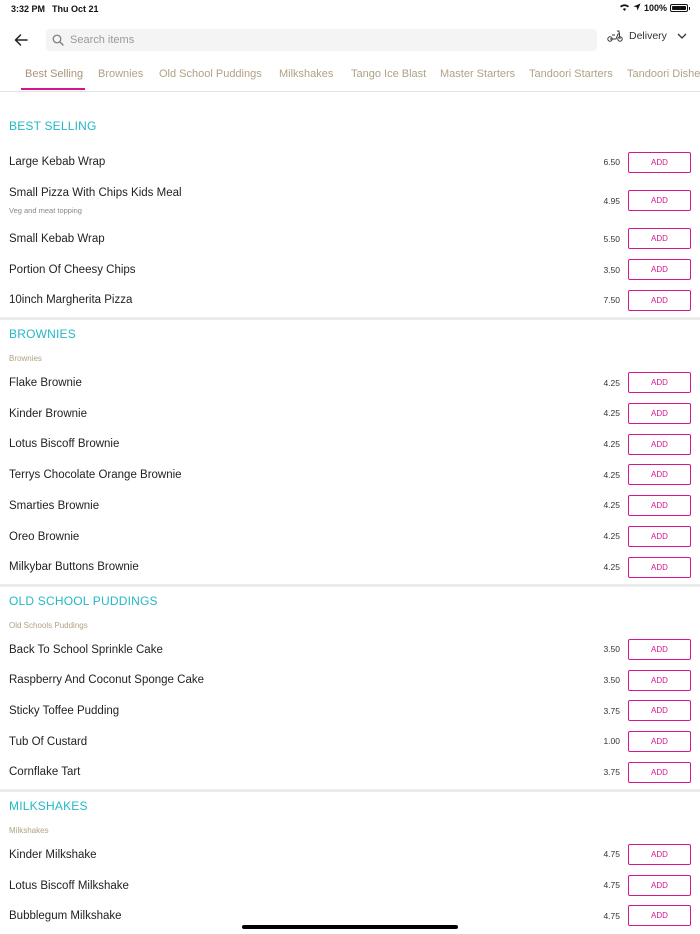 The width and height of the screenshot is (700, 934). Describe the element at coordinates (350, 927) in the screenshot. I see `home-indicator` at that location.